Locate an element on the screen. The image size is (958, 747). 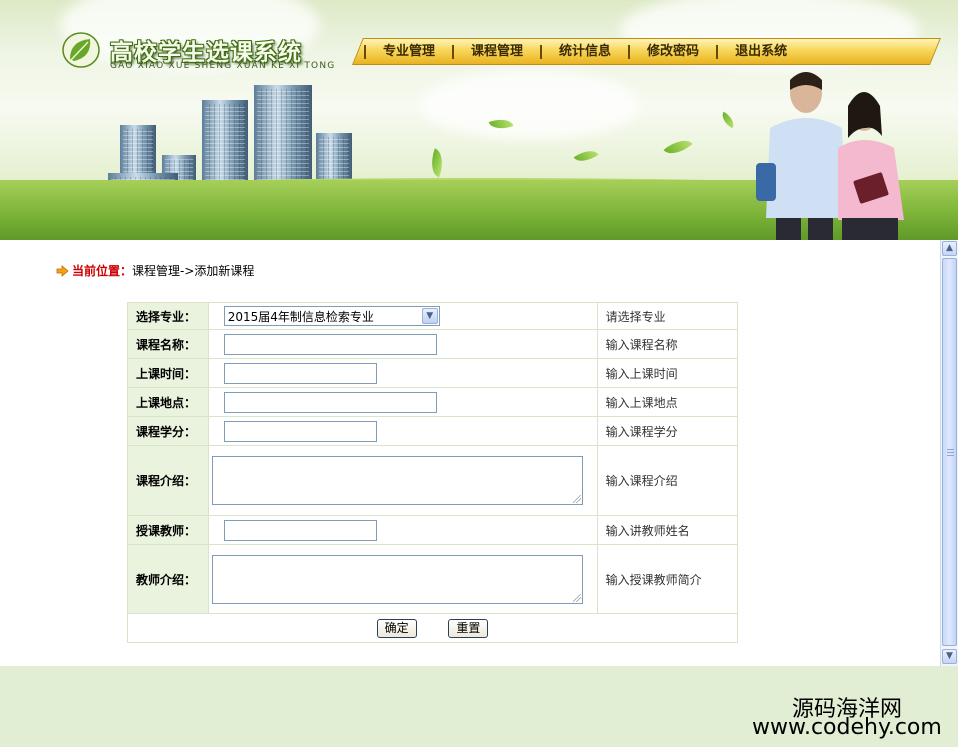
hint-major: 请选择专业 is located at coordinates (667, 316).